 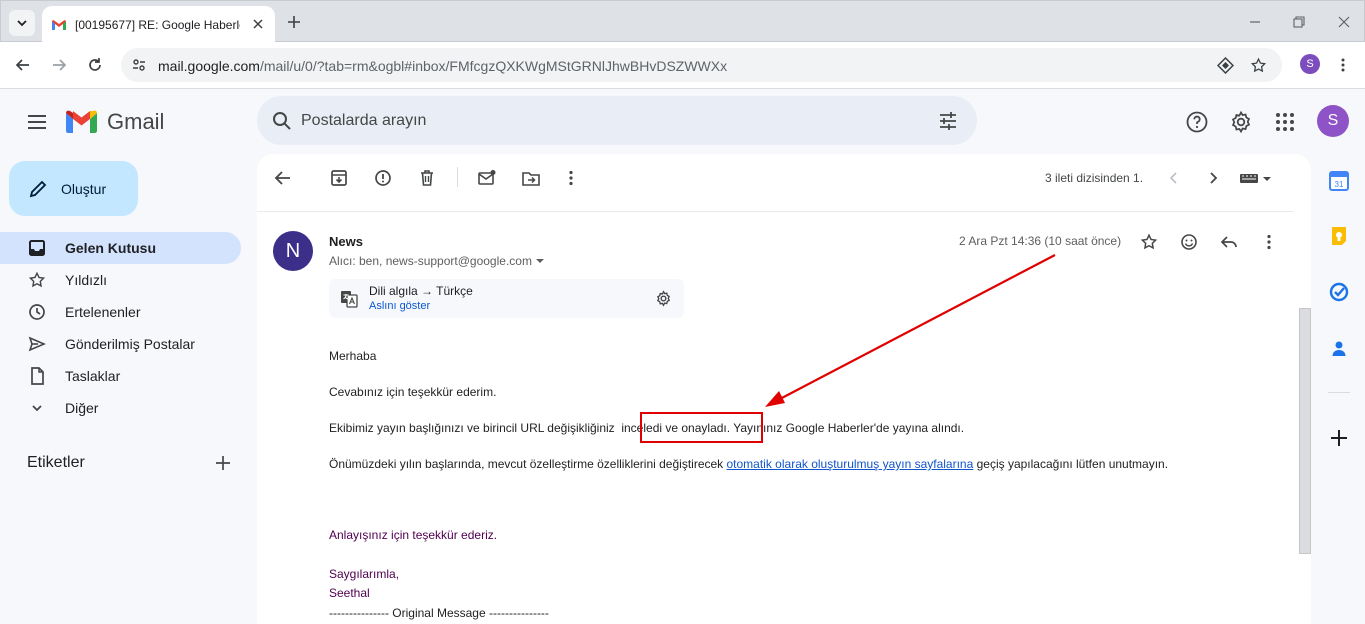 I want to click on browser-menu-icon, so click(x=1343, y=65).